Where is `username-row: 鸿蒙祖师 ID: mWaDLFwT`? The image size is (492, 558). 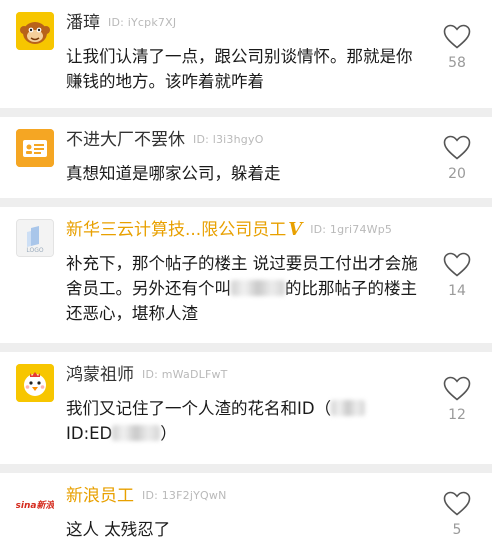
username-row: 鸿蒙祖师 ID: mWaDLFwT is located at coordinates (147, 375).